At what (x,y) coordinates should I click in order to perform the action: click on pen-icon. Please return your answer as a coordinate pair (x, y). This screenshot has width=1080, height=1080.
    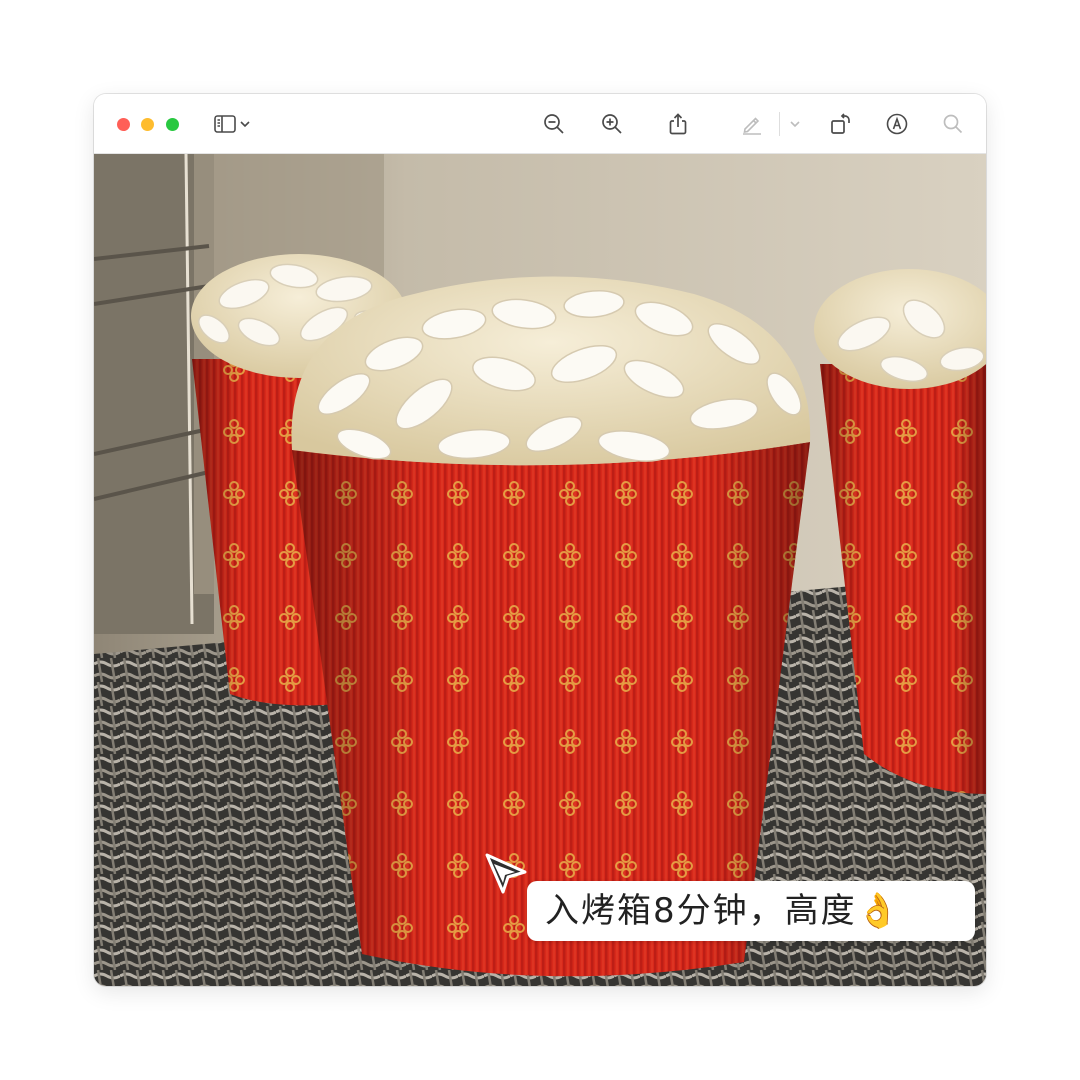
    Looking at the image, I should click on (752, 124).